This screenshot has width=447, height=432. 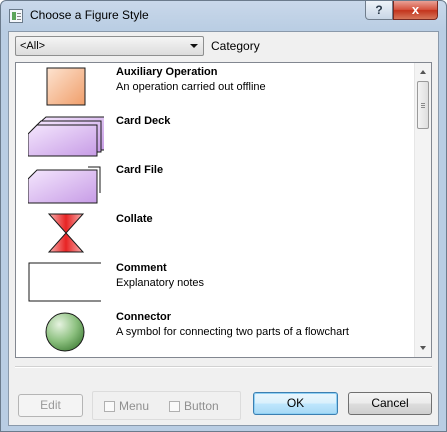 I want to click on title-bar: Choose a Figure Style ? x, so click(x=223, y=16).